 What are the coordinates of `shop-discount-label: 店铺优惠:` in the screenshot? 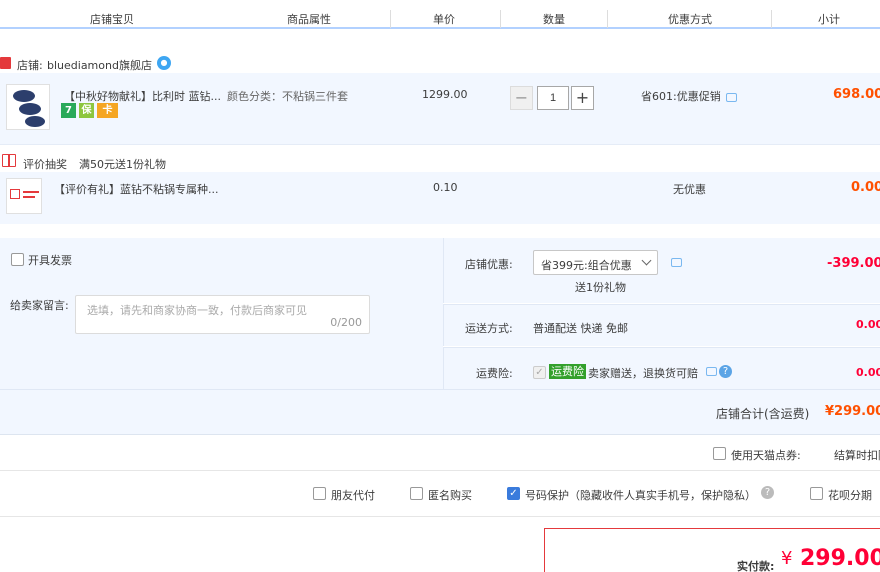 It's located at (489, 264).